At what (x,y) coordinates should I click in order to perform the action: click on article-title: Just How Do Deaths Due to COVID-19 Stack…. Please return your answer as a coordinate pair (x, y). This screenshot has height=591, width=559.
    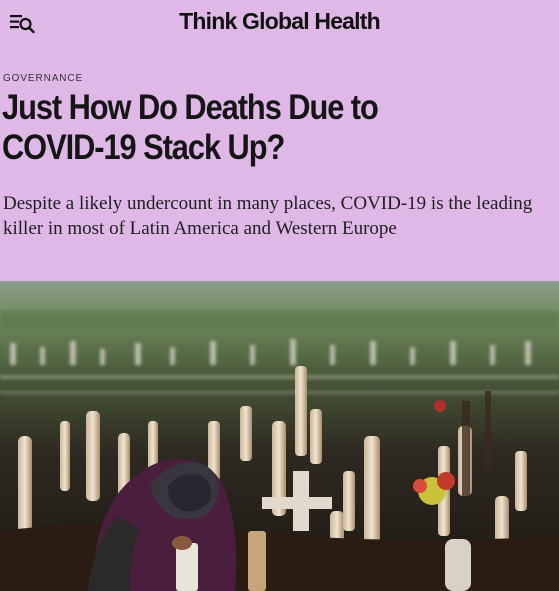
    Looking at the image, I should click on (190, 127).